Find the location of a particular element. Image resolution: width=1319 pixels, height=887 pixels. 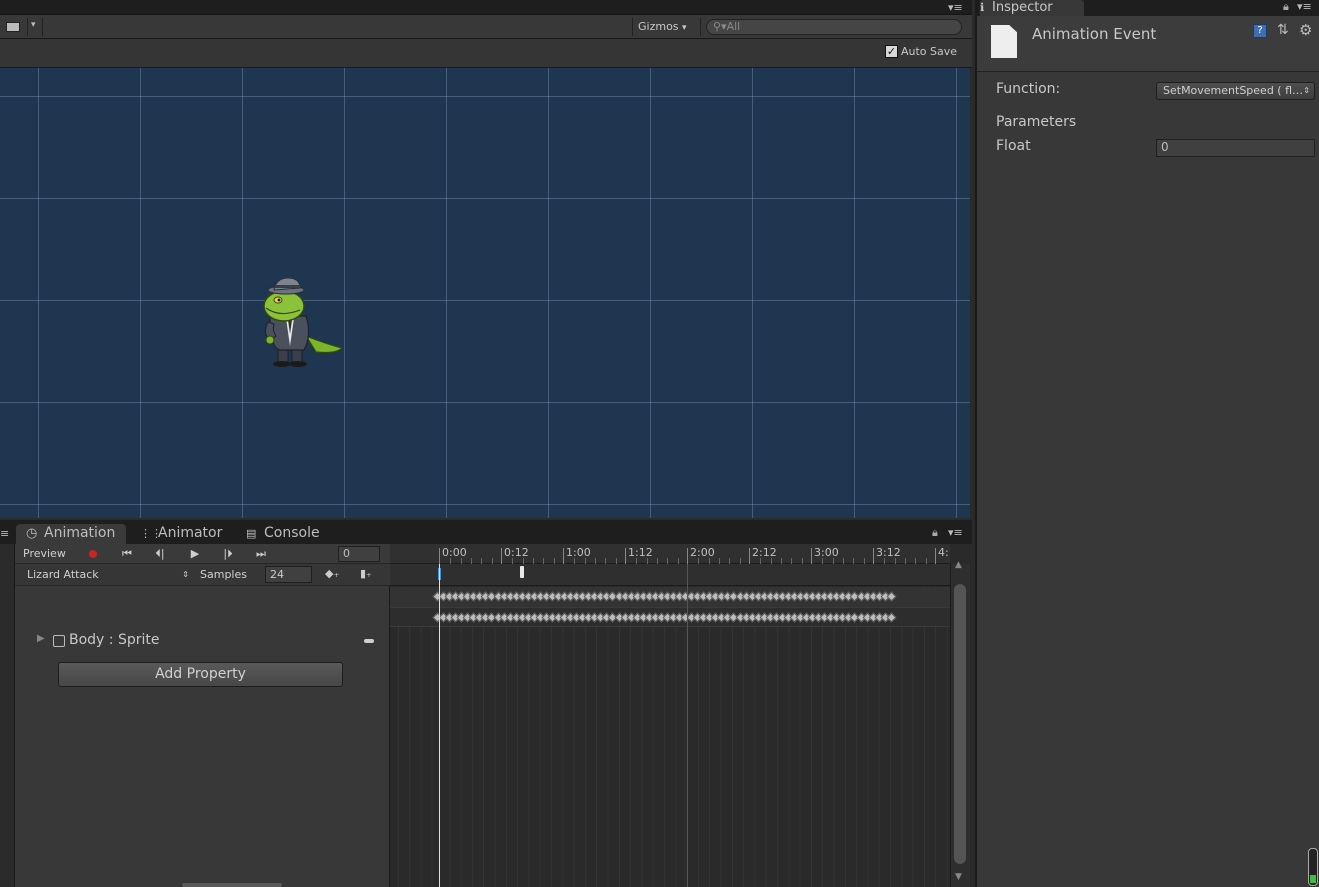

next-keyframe-button: |⏵ is located at coordinates (228, 554).